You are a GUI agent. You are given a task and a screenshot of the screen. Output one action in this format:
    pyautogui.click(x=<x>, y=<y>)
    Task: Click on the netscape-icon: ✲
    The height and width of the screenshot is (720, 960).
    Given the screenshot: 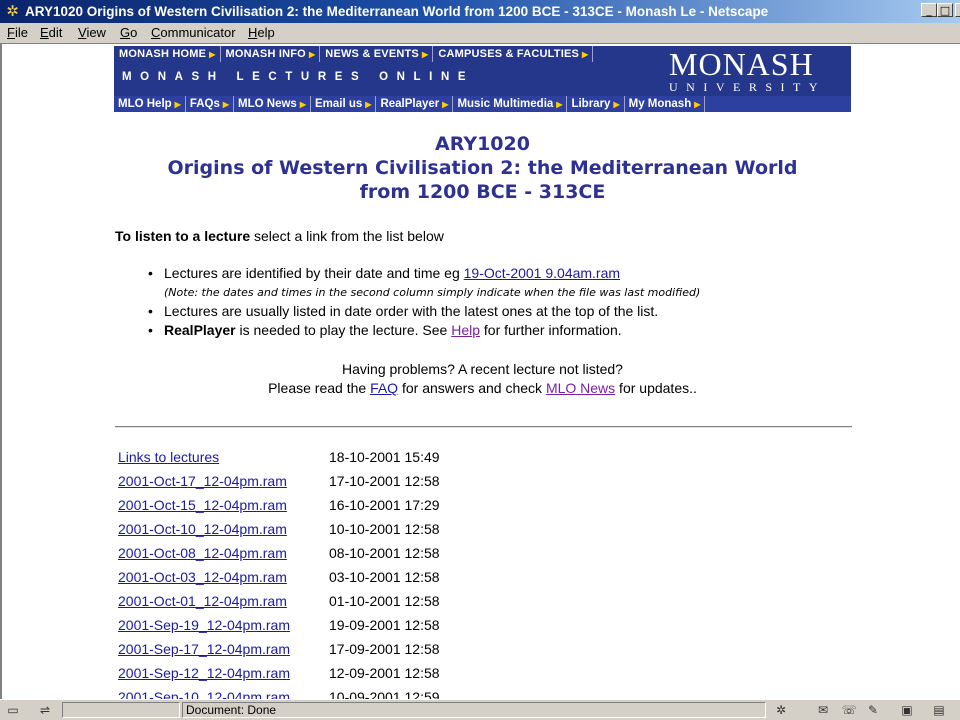 What is the action you would take?
    pyautogui.click(x=12, y=11)
    